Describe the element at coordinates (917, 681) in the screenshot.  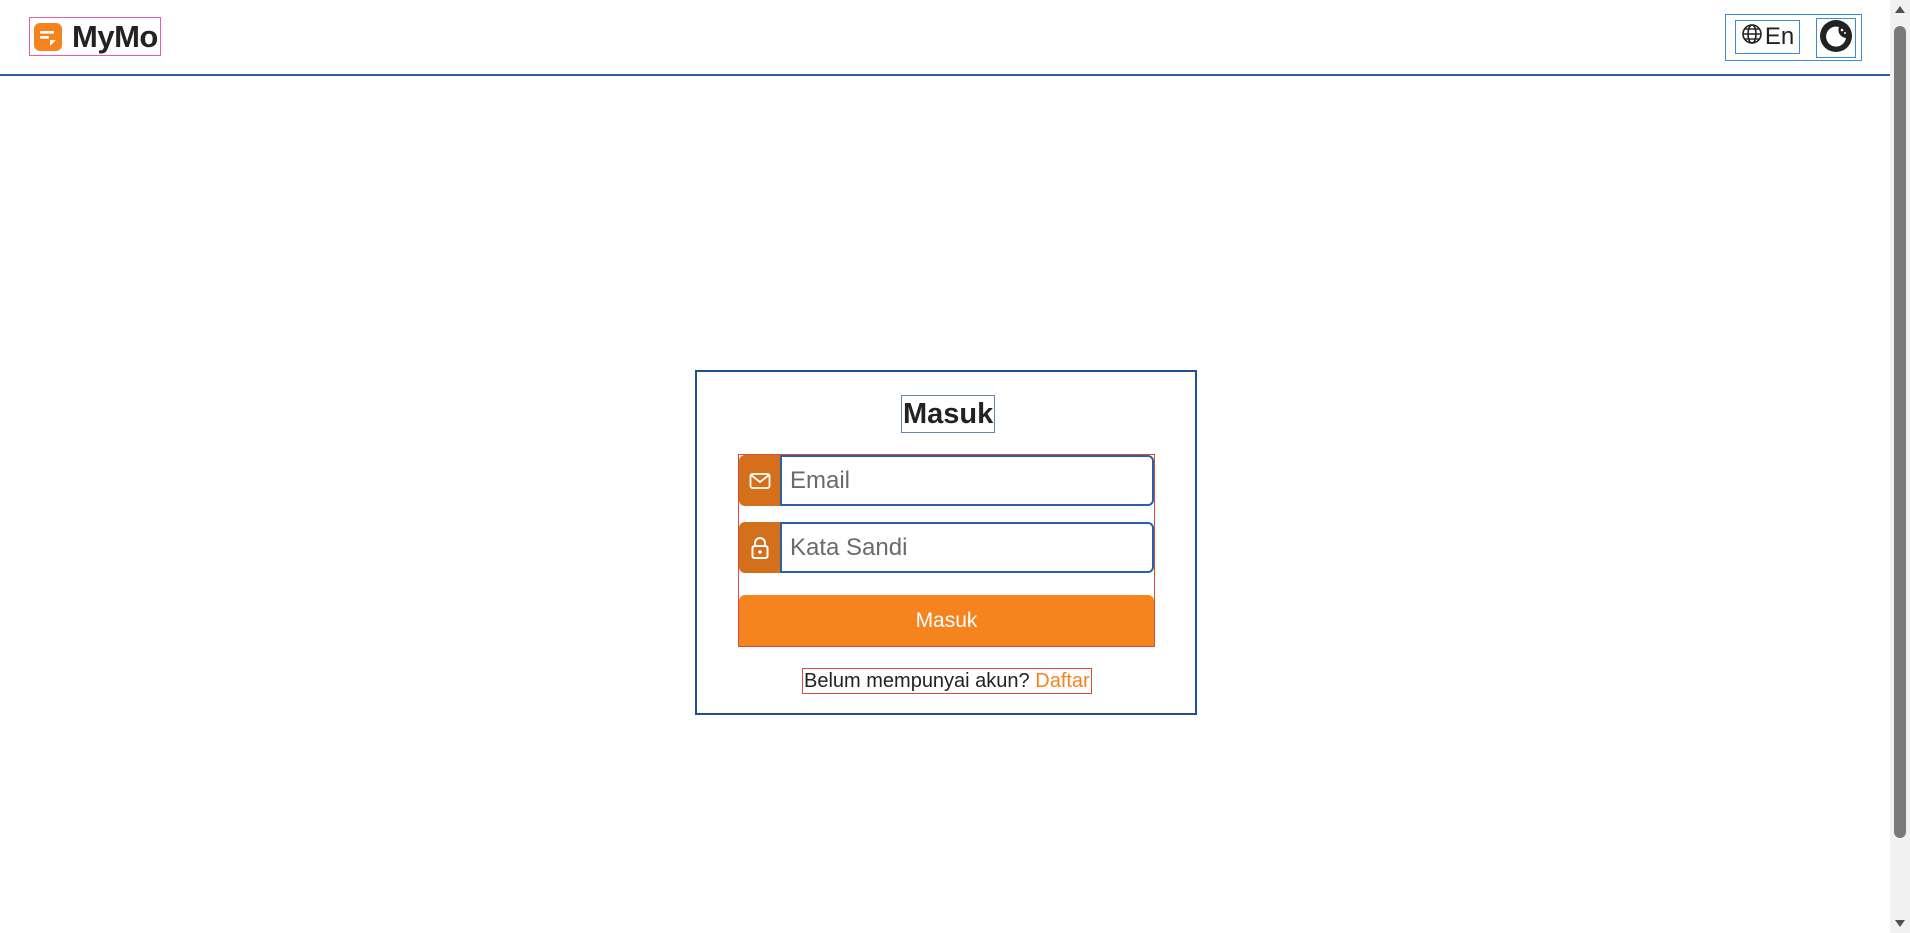
I see `signup-prompt-text: Belum mempunyai akun?` at that location.